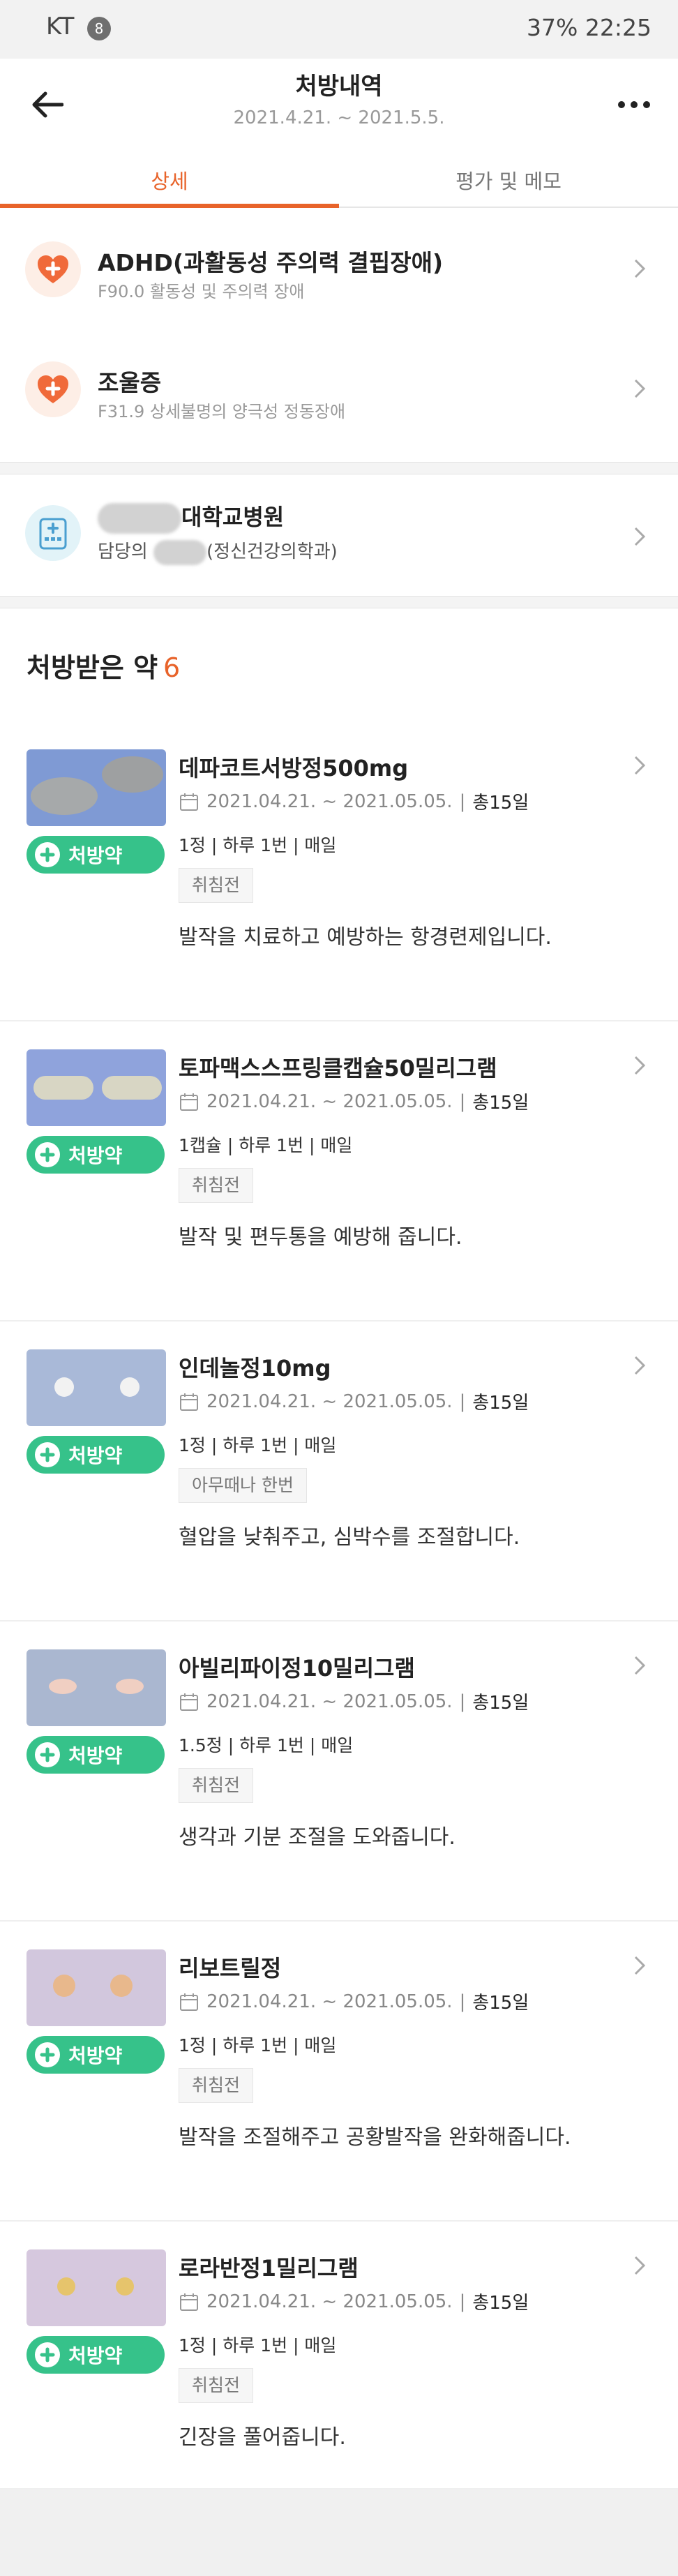 Image resolution: width=678 pixels, height=2576 pixels. I want to click on tab-rating-memo: 평가 및 메모, so click(508, 179).